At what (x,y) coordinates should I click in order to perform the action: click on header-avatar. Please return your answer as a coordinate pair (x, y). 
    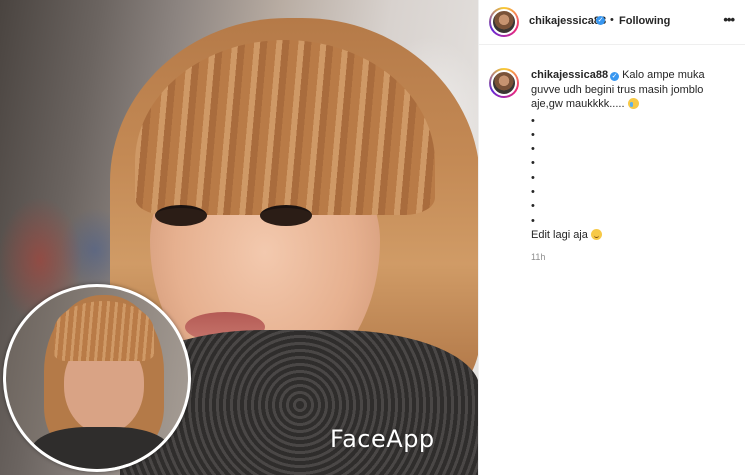
    Looking at the image, I should click on (504, 22).